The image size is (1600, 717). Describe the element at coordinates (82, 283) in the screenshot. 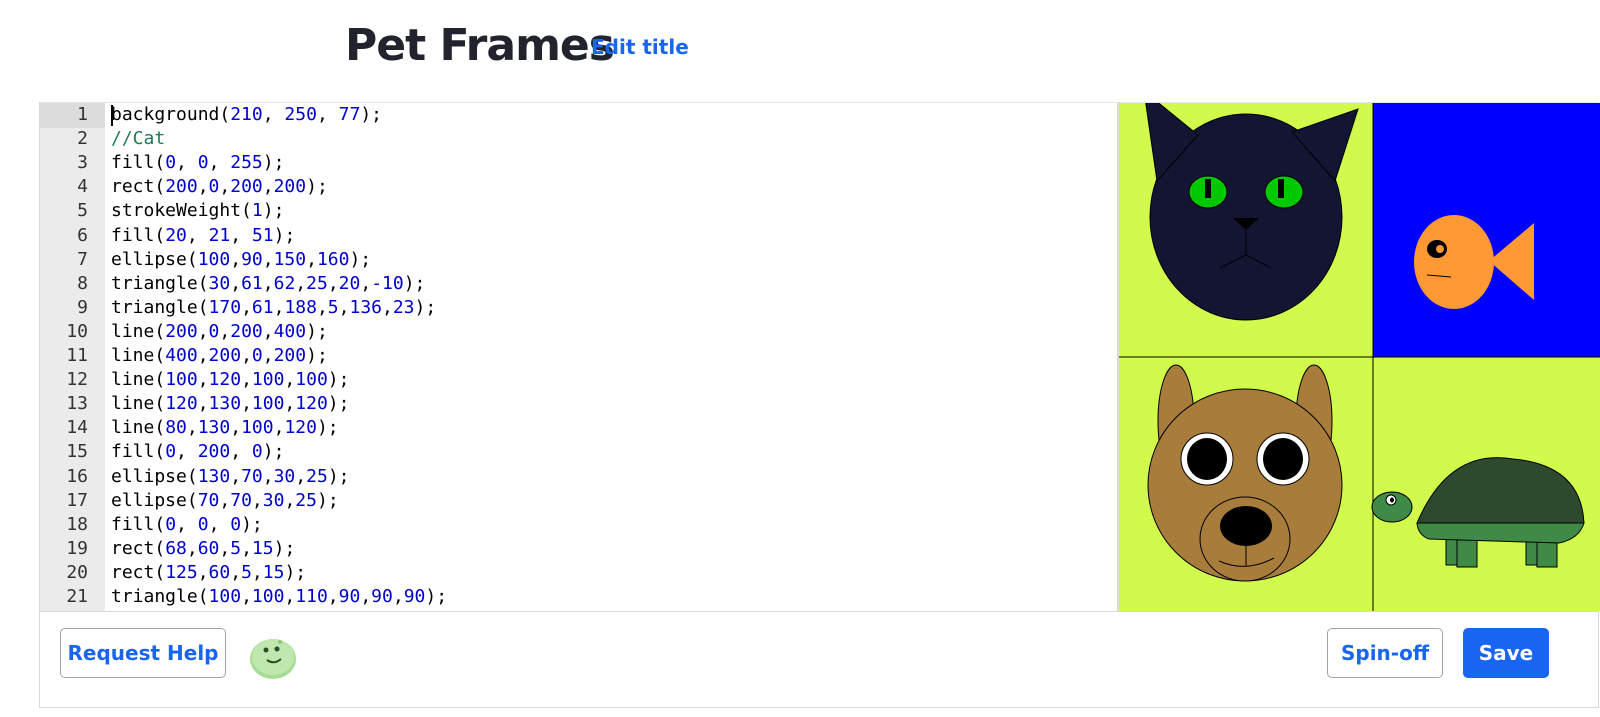

I see `line-number: 8` at that location.